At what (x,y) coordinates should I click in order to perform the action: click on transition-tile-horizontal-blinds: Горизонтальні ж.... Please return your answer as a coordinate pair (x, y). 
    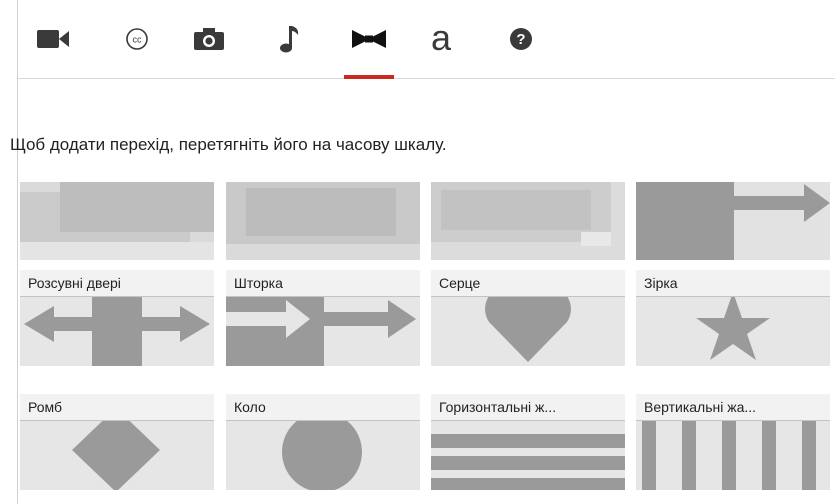
    Looking at the image, I should click on (528, 442).